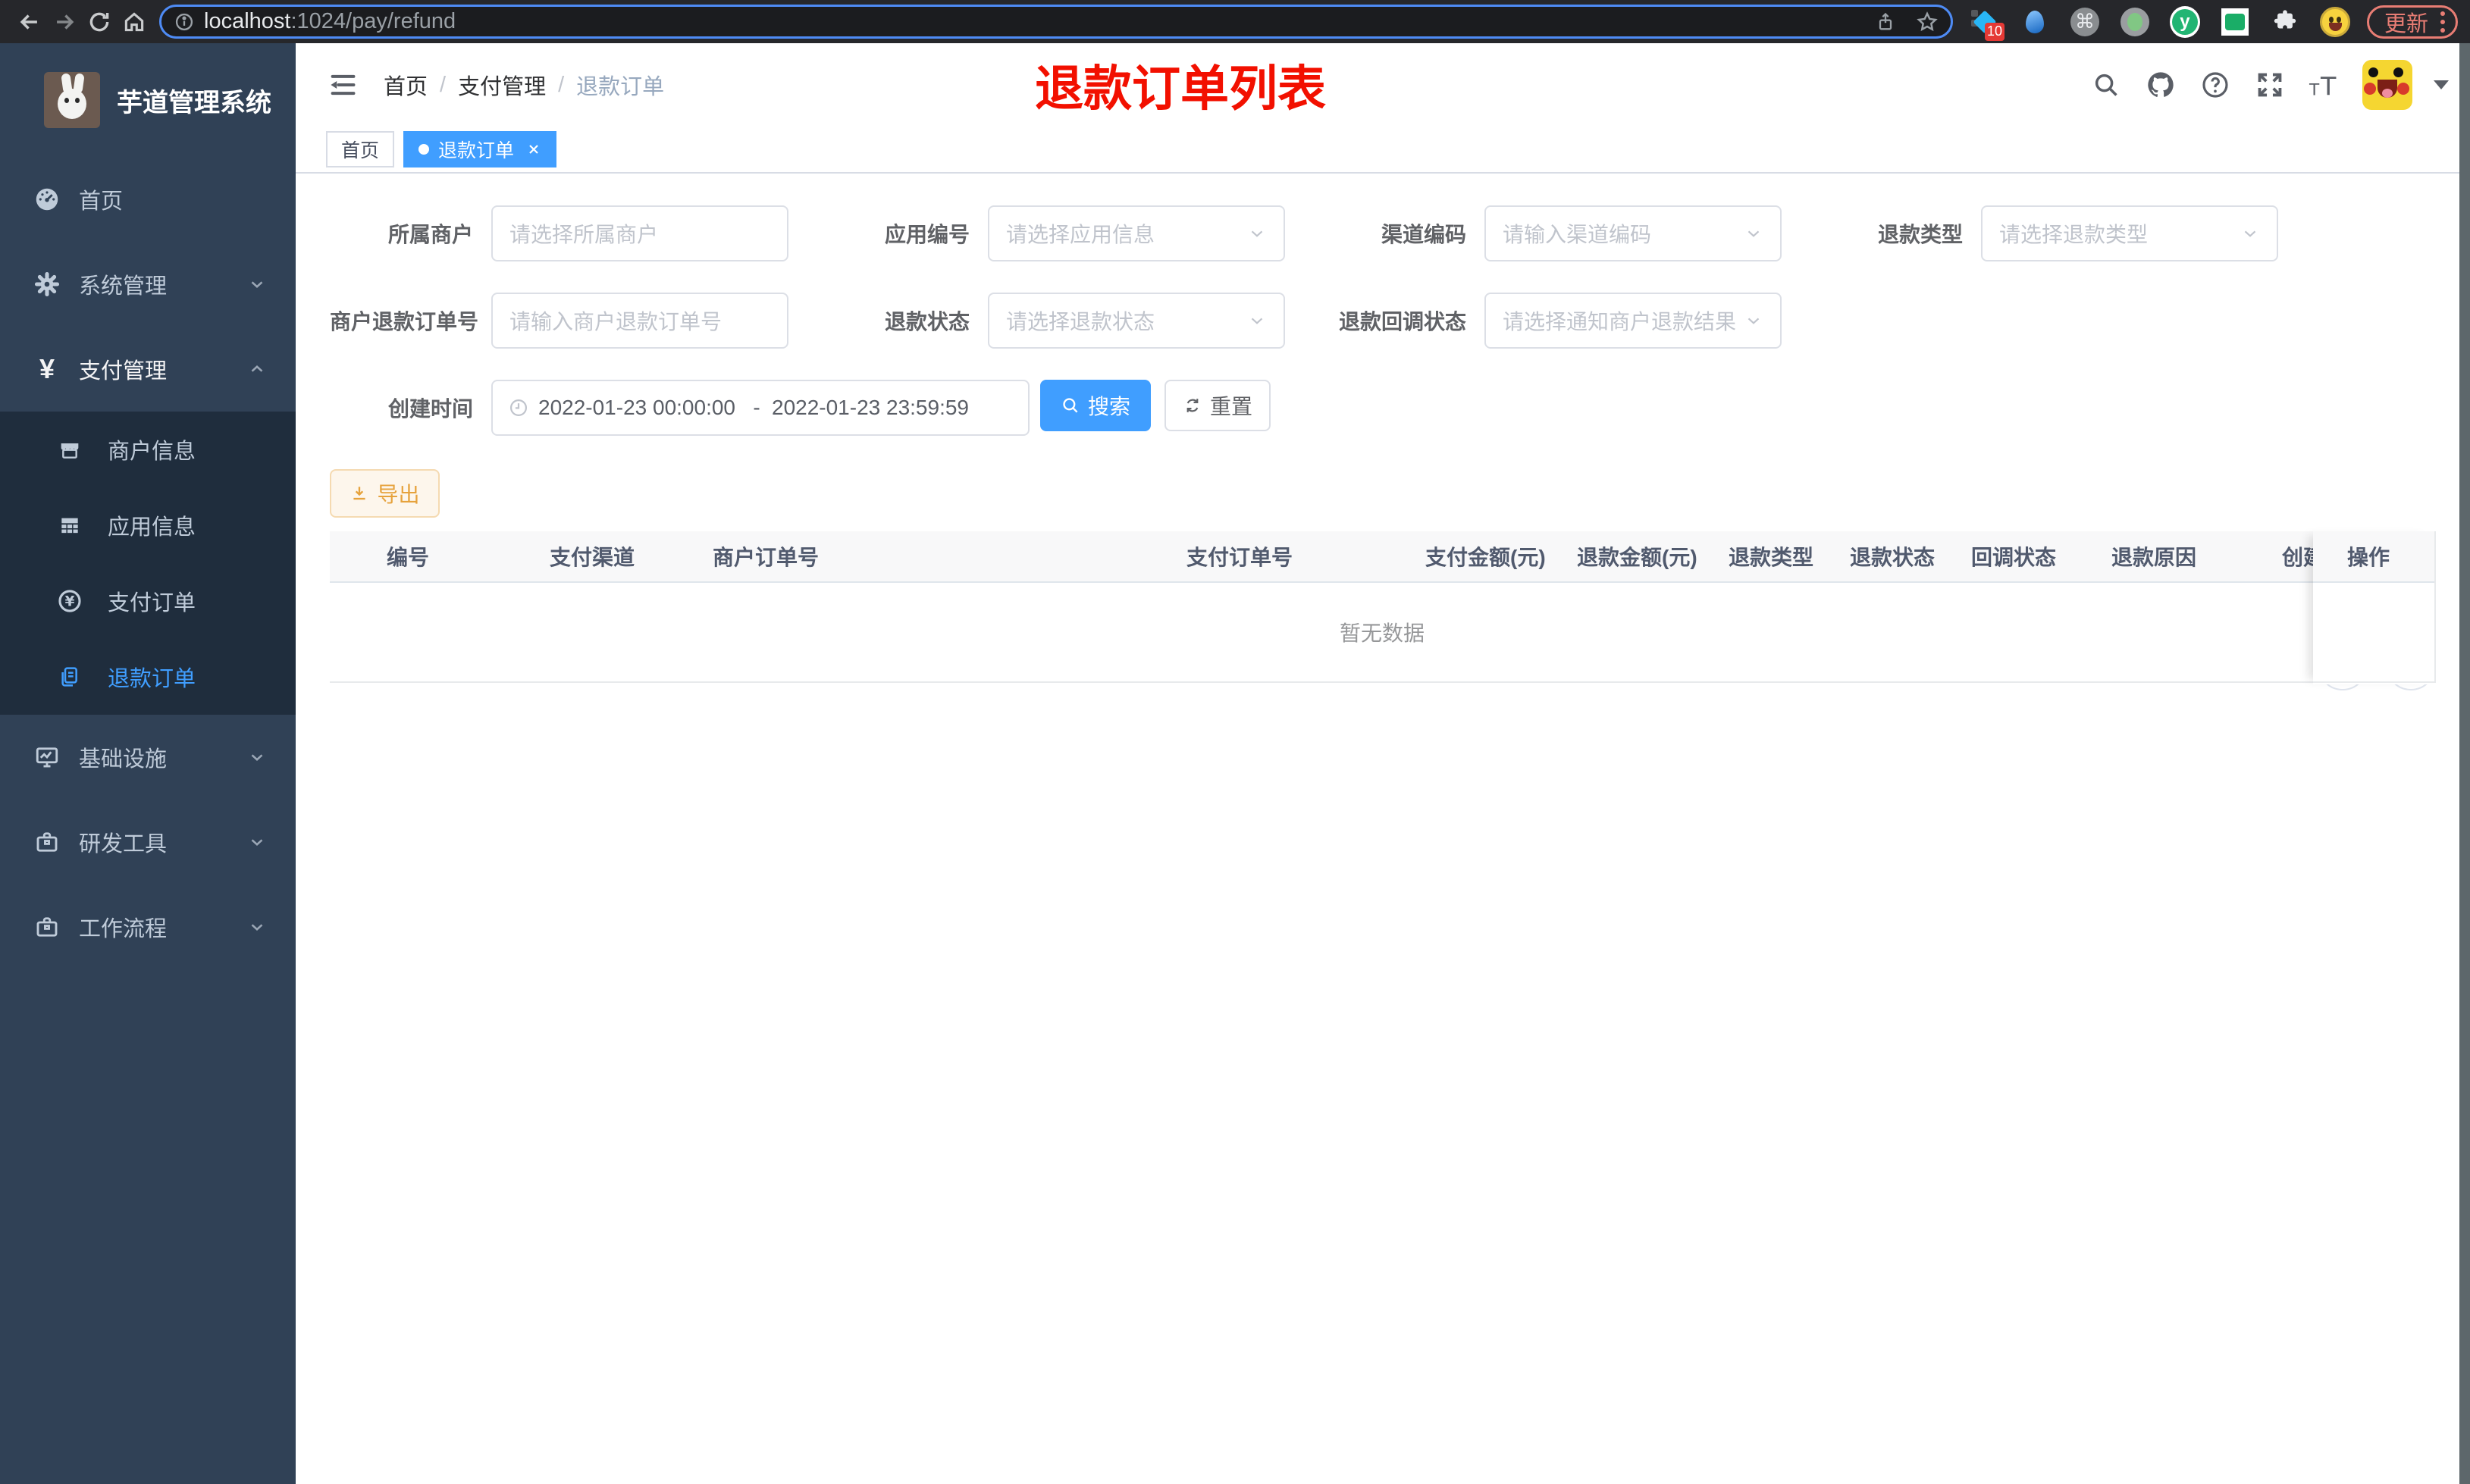 The height and width of the screenshot is (1484, 2470). I want to click on reset-button: 重置, so click(1217, 405).